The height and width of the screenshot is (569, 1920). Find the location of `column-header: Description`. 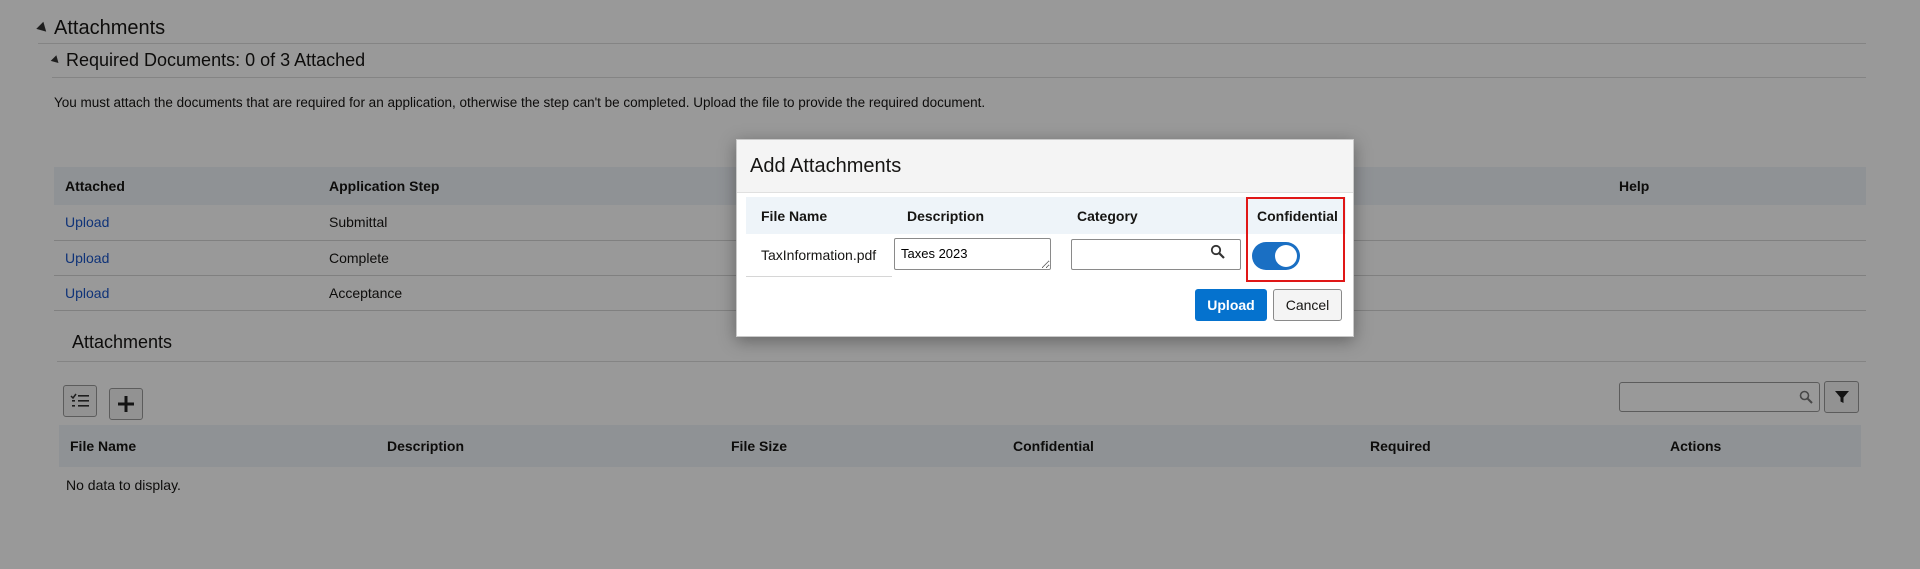

column-header: Description is located at coordinates (977, 215).